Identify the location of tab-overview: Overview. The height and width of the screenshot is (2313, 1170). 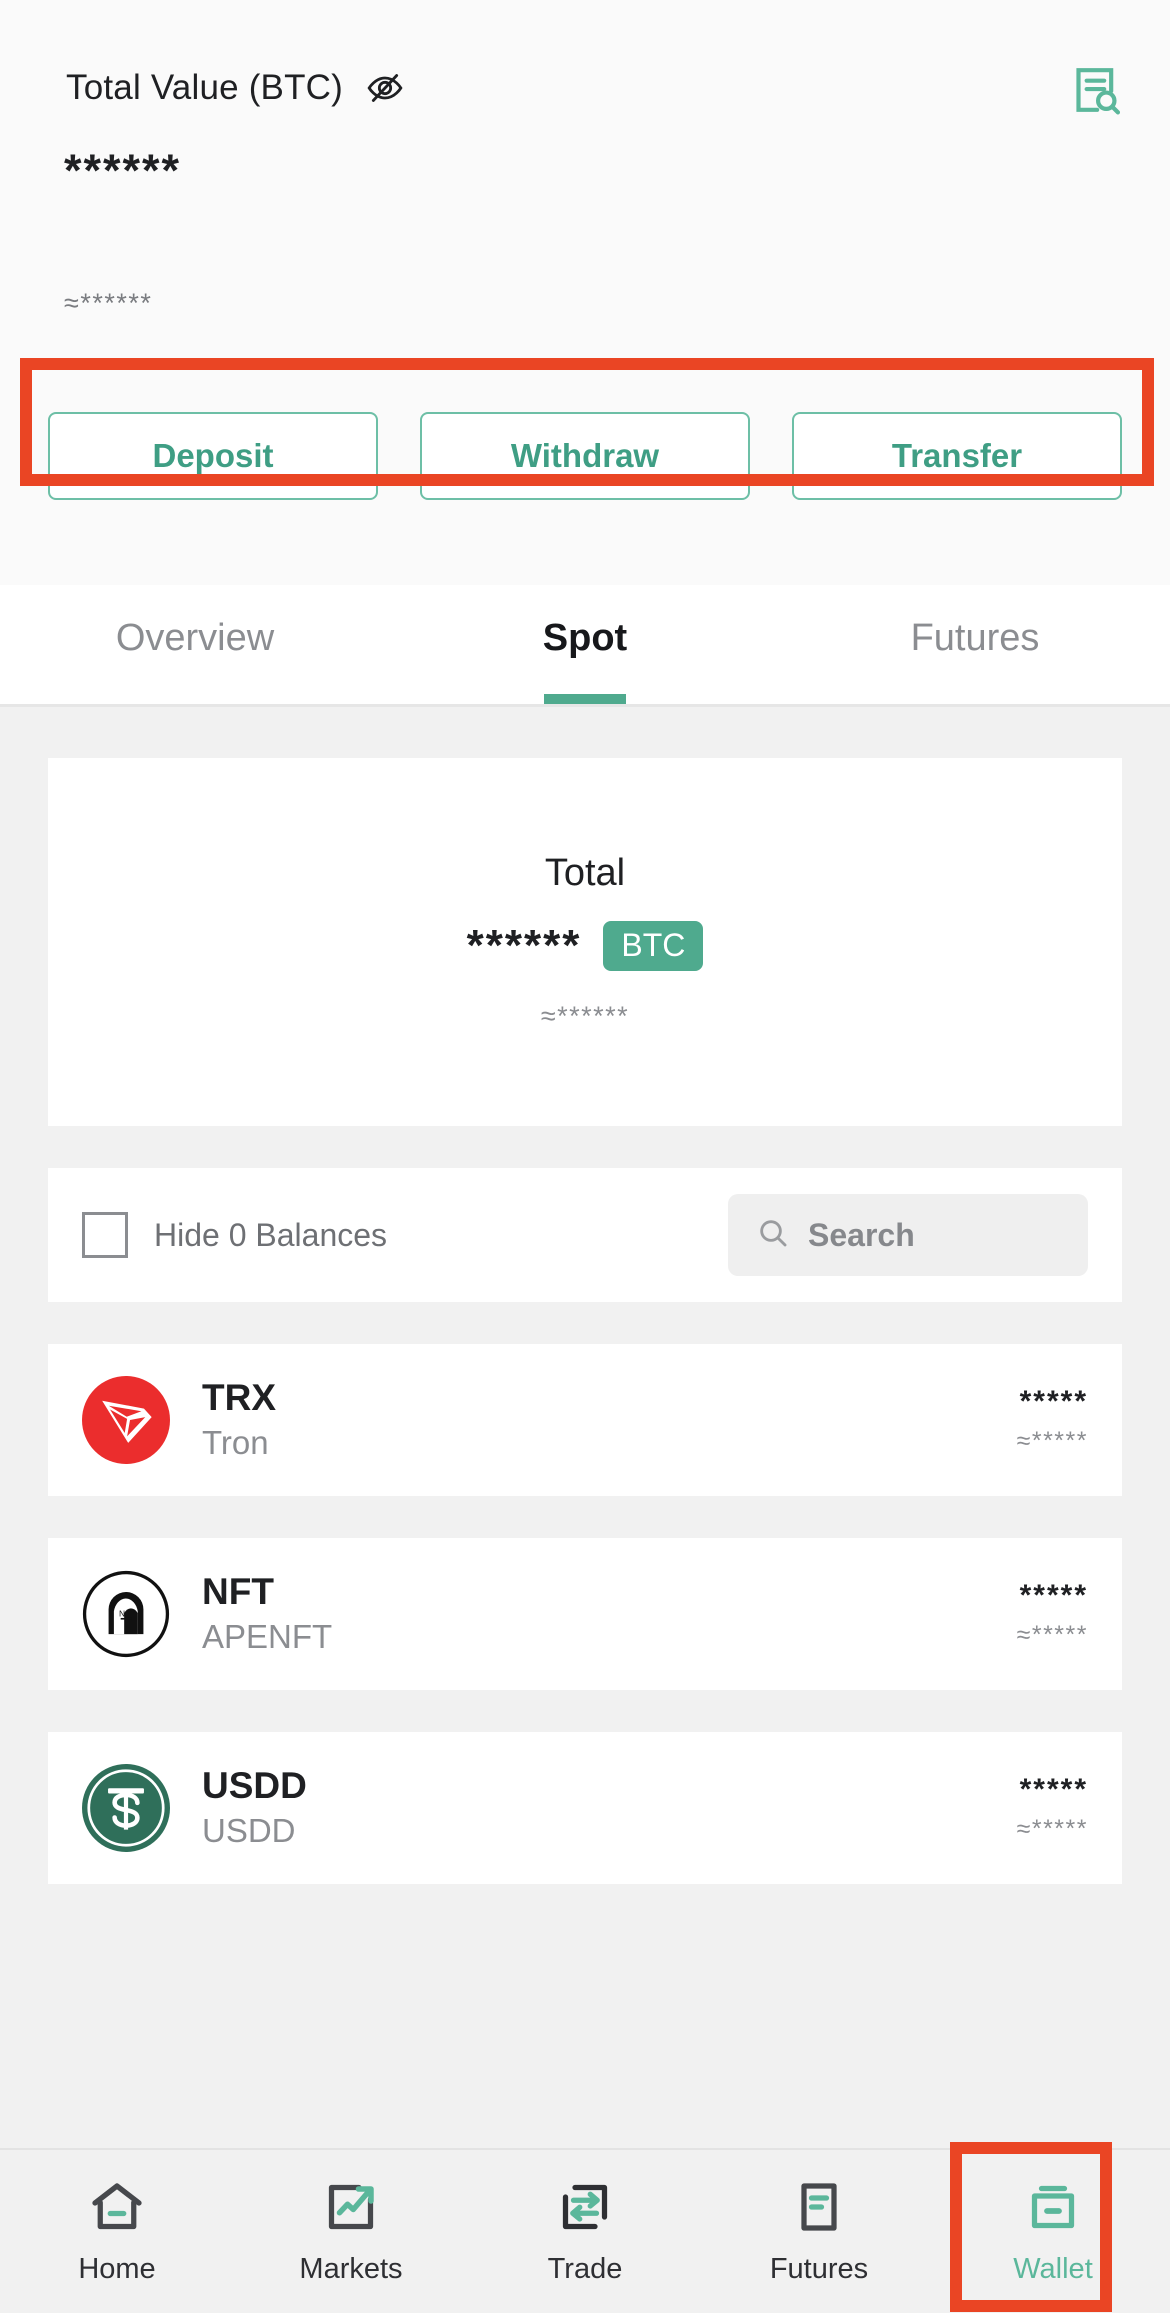
(195, 644).